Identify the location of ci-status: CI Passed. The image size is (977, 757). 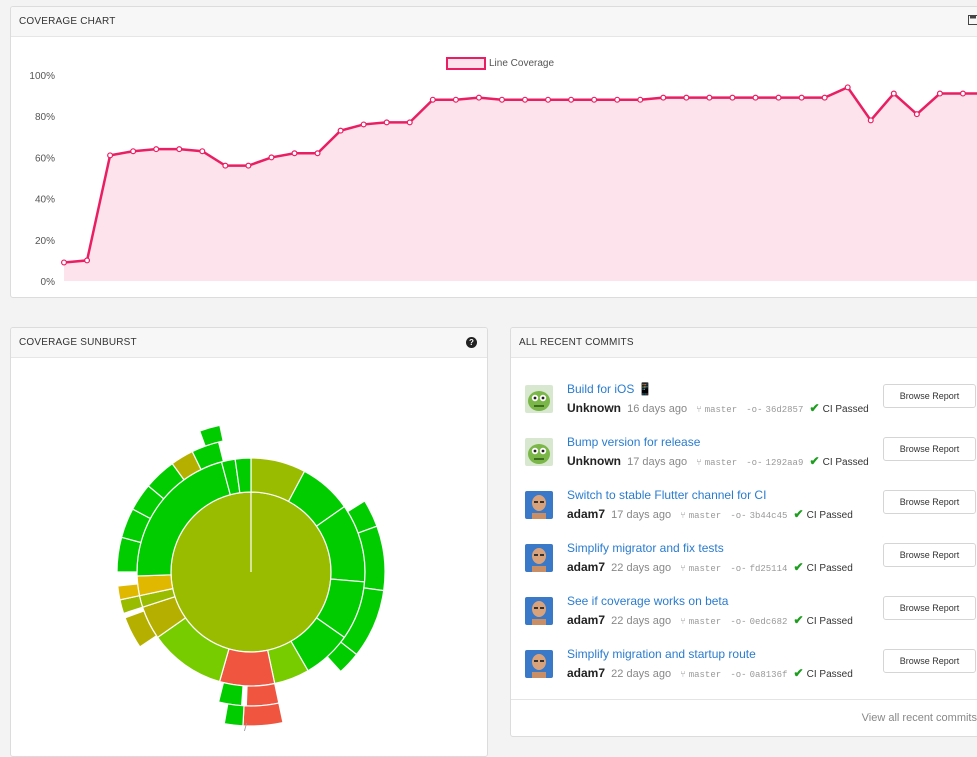
(846, 462).